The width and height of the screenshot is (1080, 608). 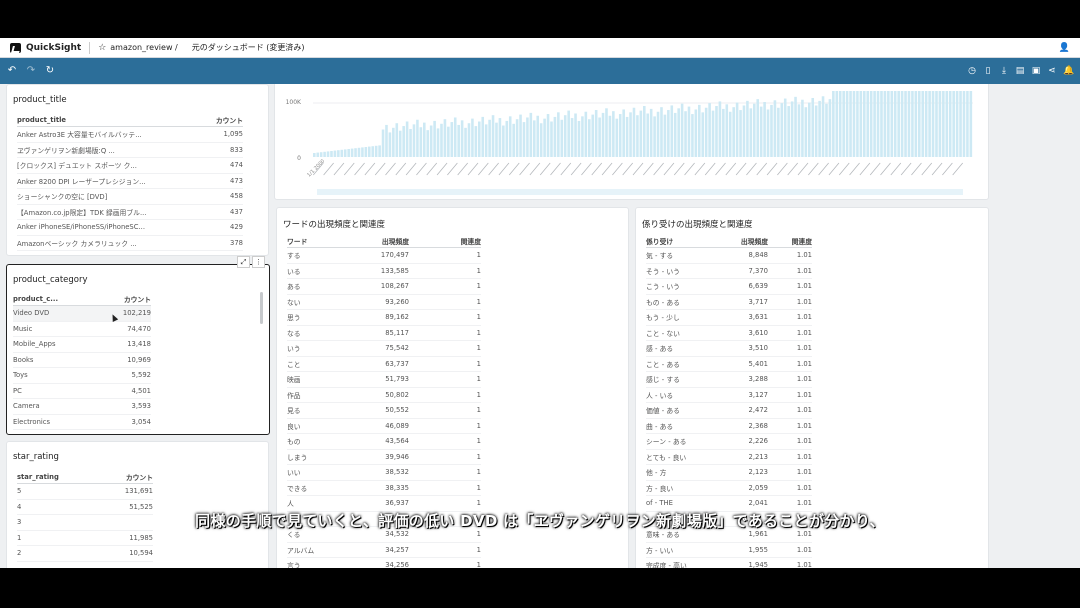 What do you see at coordinates (384, 364) in the screenshot?
I see `table-row: こと 63,737 1` at bounding box center [384, 364].